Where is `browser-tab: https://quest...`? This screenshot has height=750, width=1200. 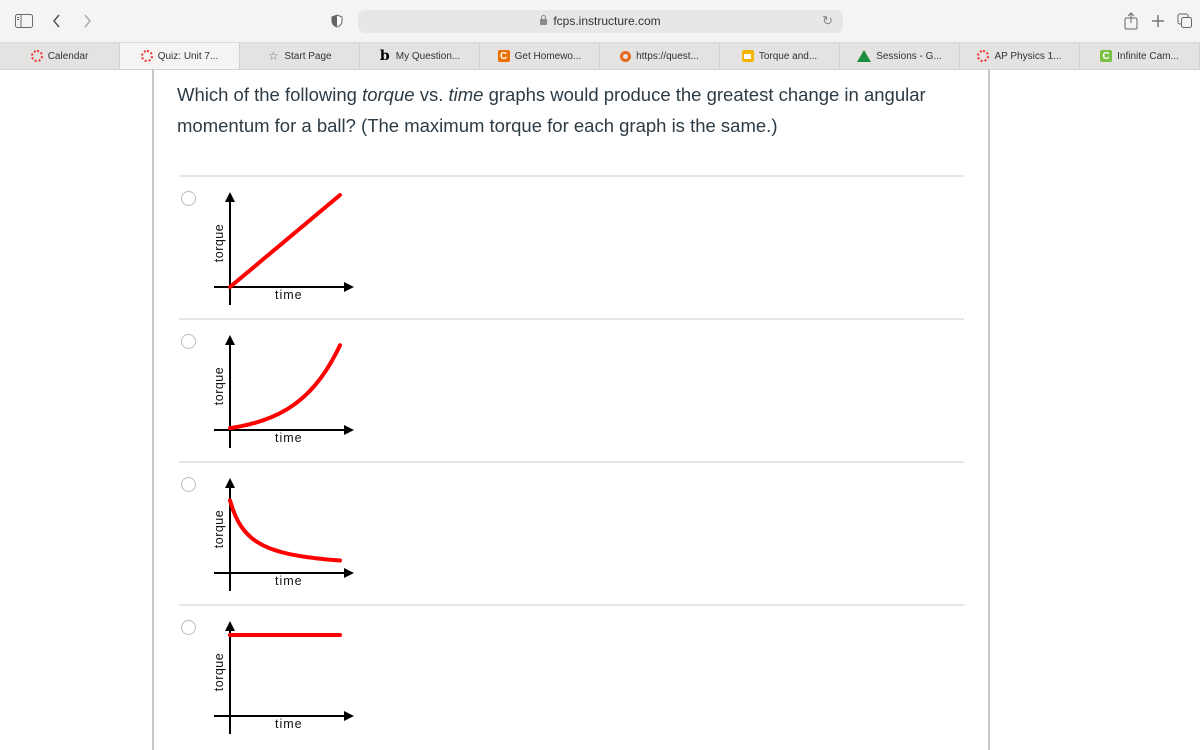 browser-tab: https://quest... is located at coordinates (660, 56).